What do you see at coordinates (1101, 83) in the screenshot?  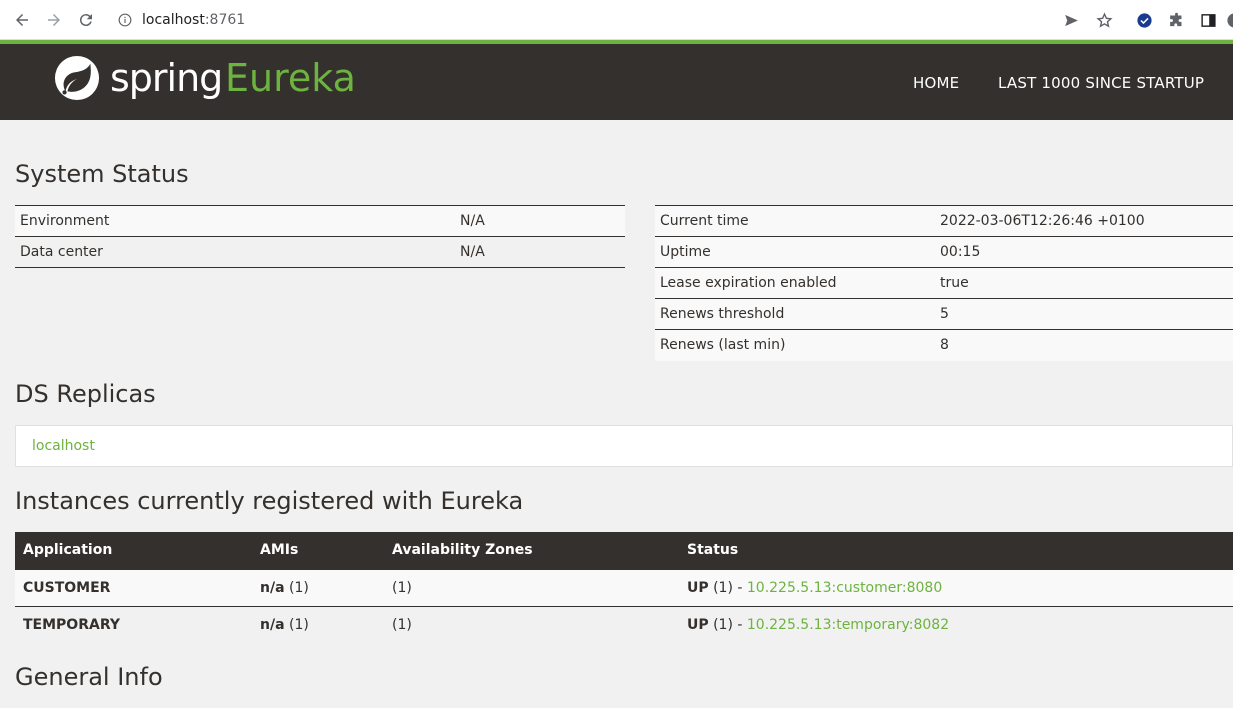 I see `nav-last-1000-link: LAST 1000 SINCE STARTUP` at bounding box center [1101, 83].